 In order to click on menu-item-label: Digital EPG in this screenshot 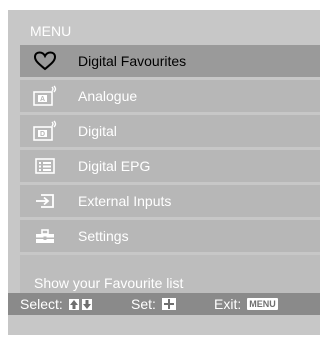, I will do `click(114, 166)`.